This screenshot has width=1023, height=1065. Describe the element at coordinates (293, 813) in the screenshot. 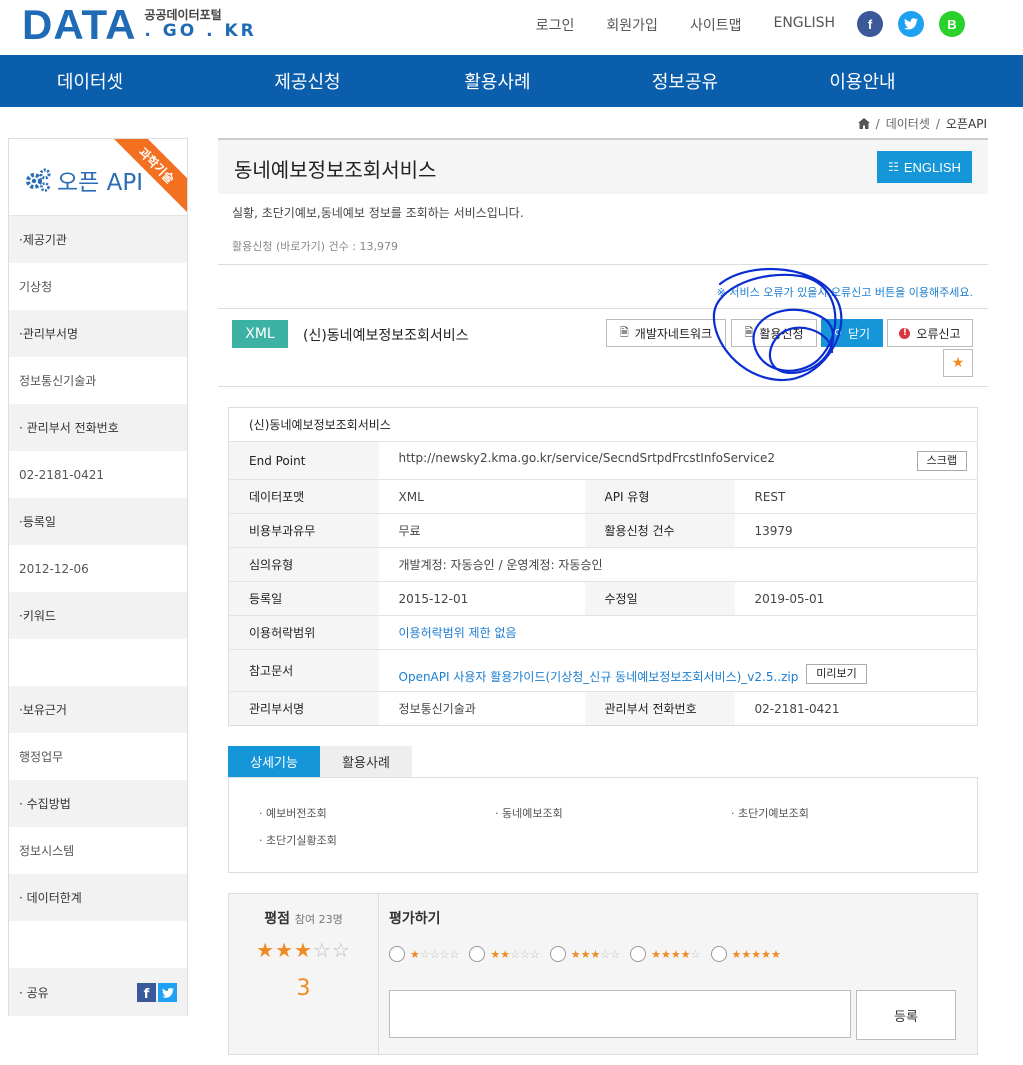

I see `feature-item: · 예보버전조회` at that location.